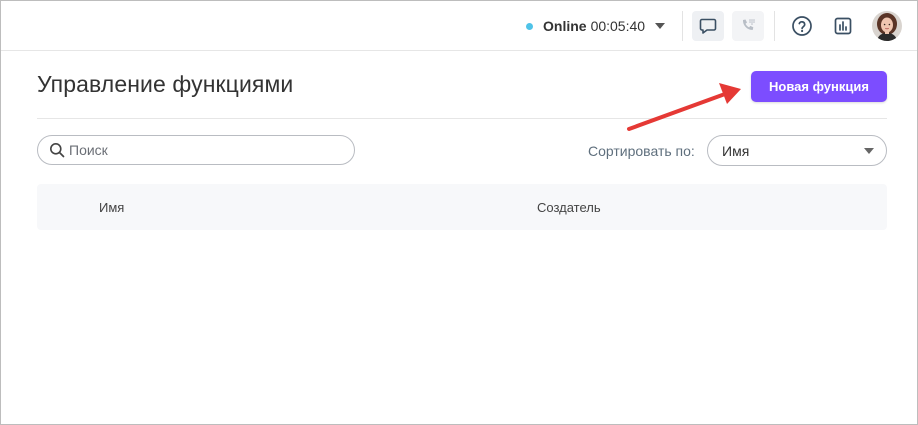  Describe the element at coordinates (819, 86) in the screenshot. I see `new-feature-button: Новая функция` at that location.